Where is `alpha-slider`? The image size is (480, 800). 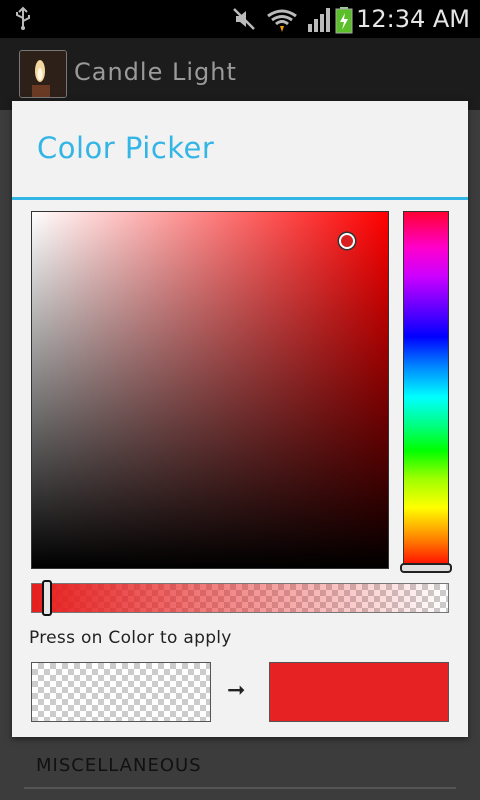 alpha-slider is located at coordinates (240, 598).